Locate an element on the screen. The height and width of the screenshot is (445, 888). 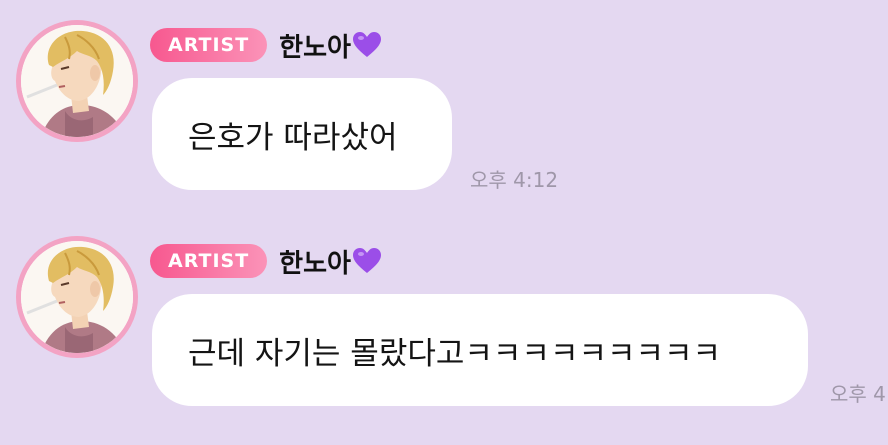
message-bubble: 은호가 따라샀어 is located at coordinates (302, 134).